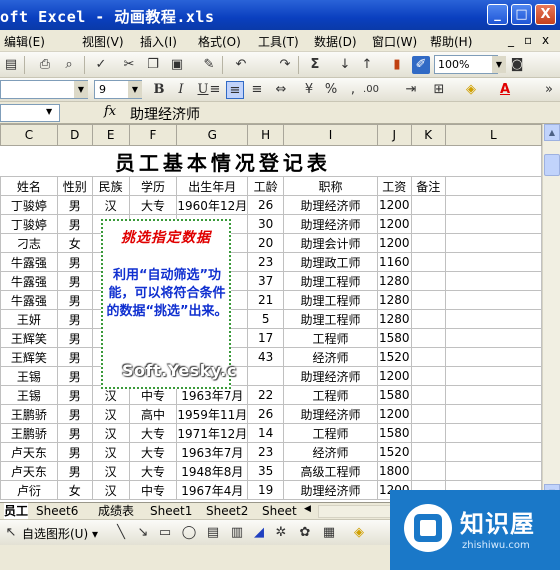  Describe the element at coordinates (394, 452) in the screenshot. I see `cell: 1520` at that location.